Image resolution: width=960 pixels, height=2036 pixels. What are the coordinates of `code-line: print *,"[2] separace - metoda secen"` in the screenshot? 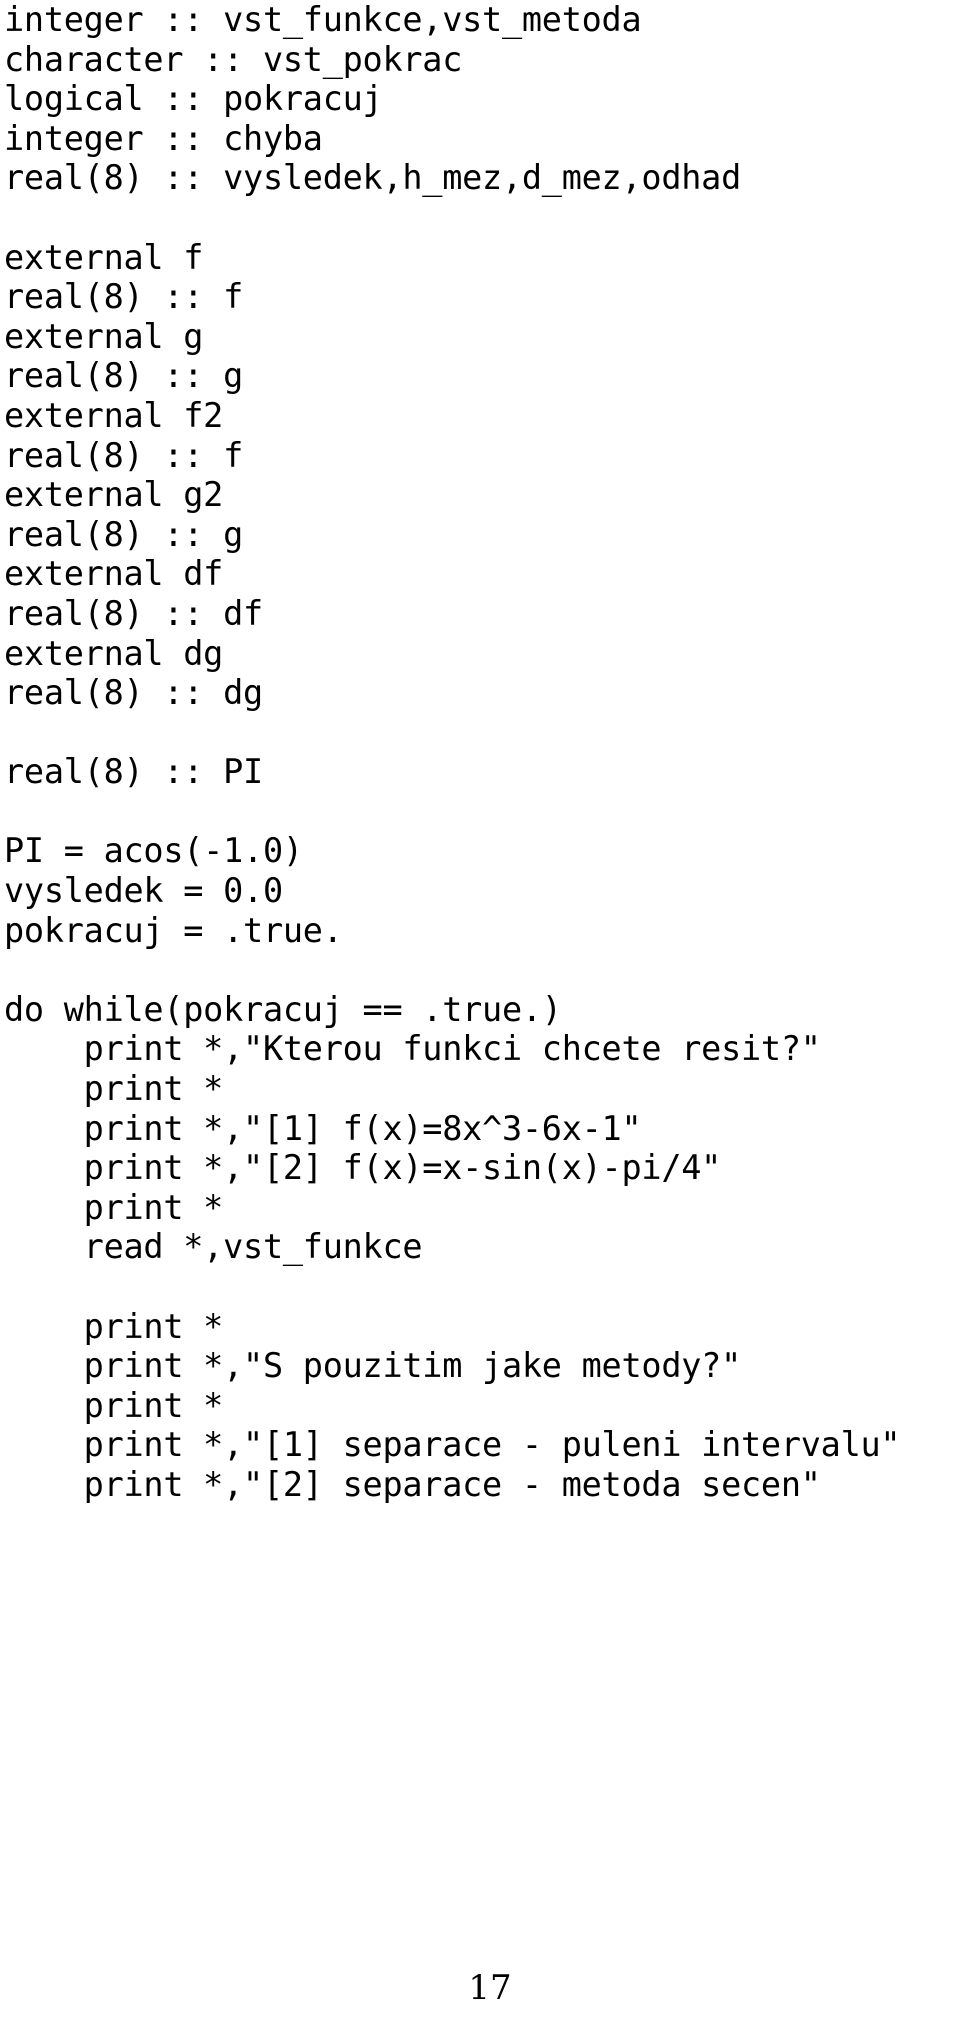 It's located at (412, 1484).